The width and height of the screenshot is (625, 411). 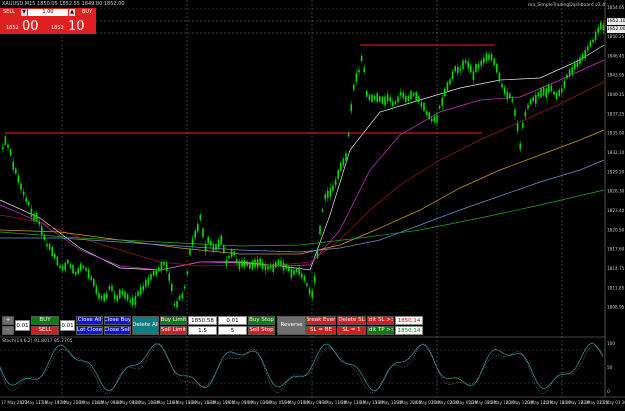 What do you see at coordinates (117, 330) in the screenshot?
I see `close-sell-button: Close Sell` at bounding box center [117, 330].